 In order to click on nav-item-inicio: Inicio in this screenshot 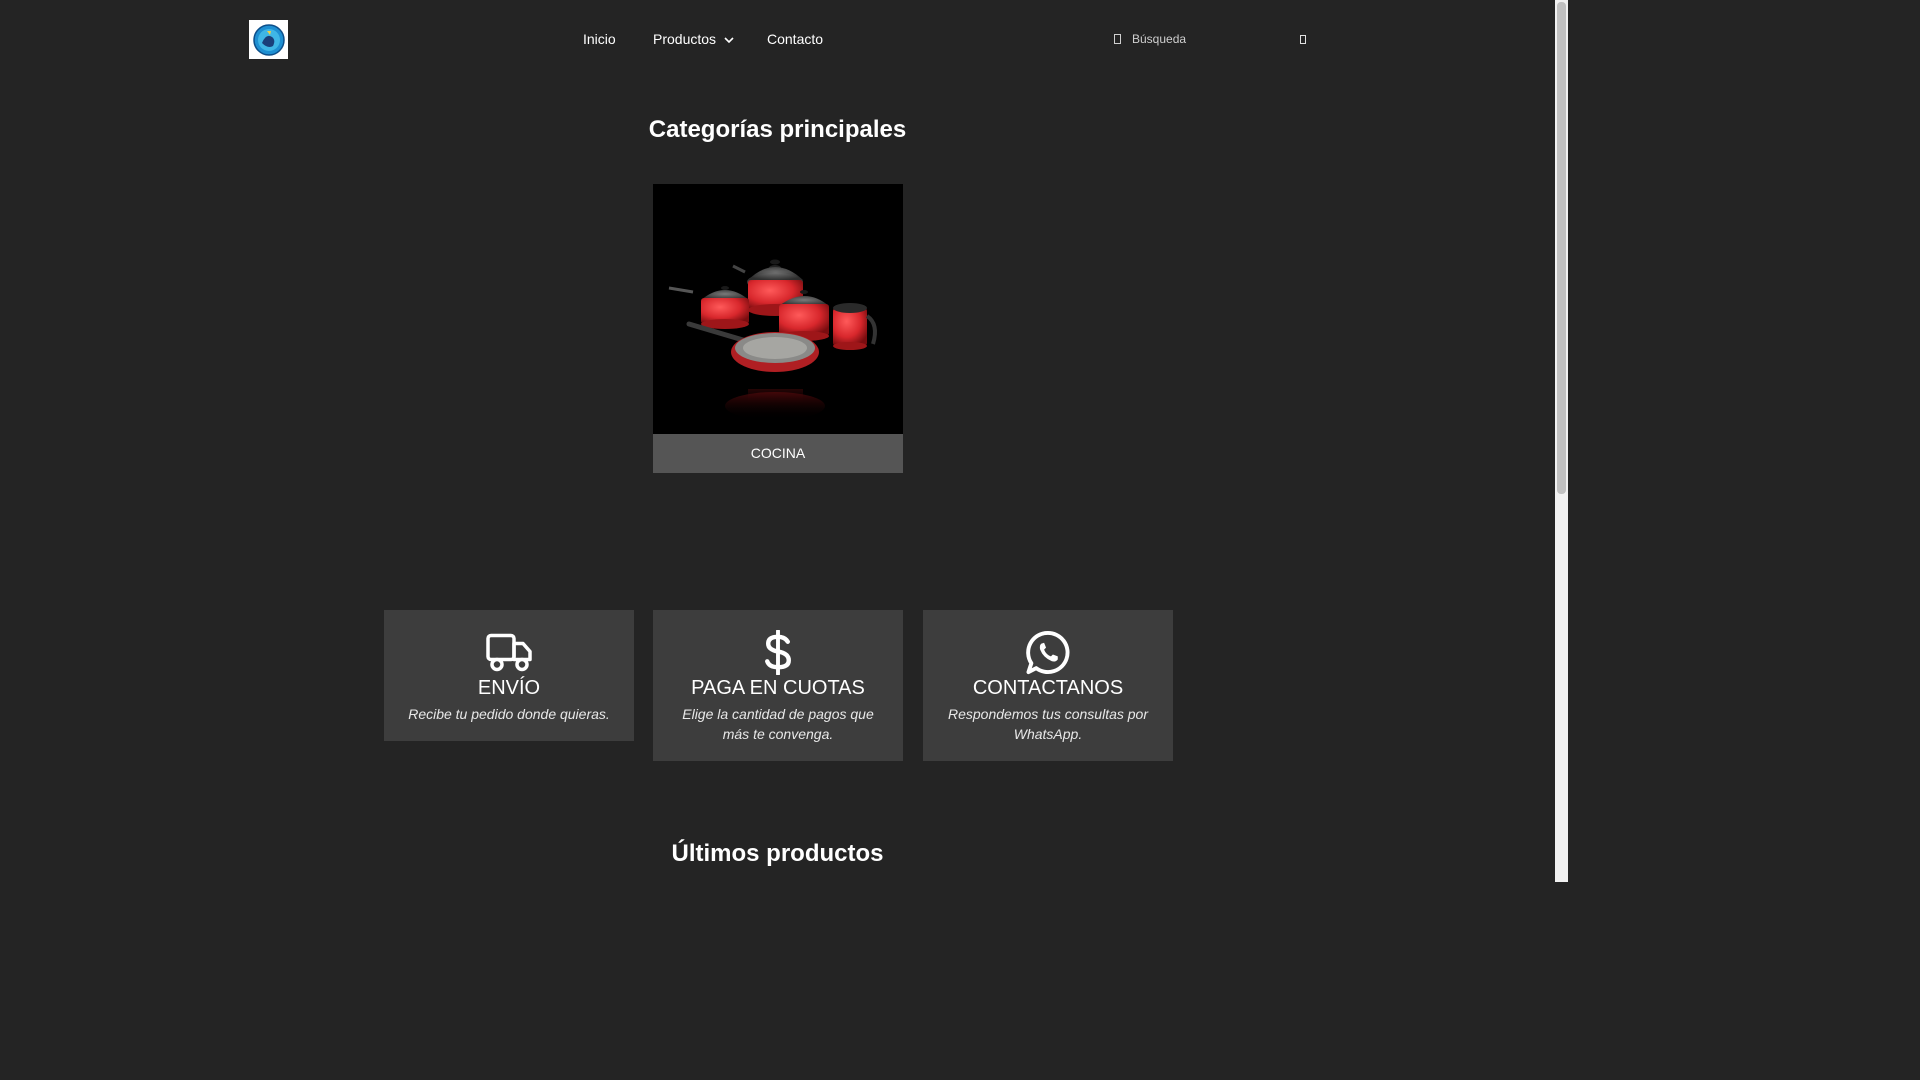, I will do `click(599, 39)`.